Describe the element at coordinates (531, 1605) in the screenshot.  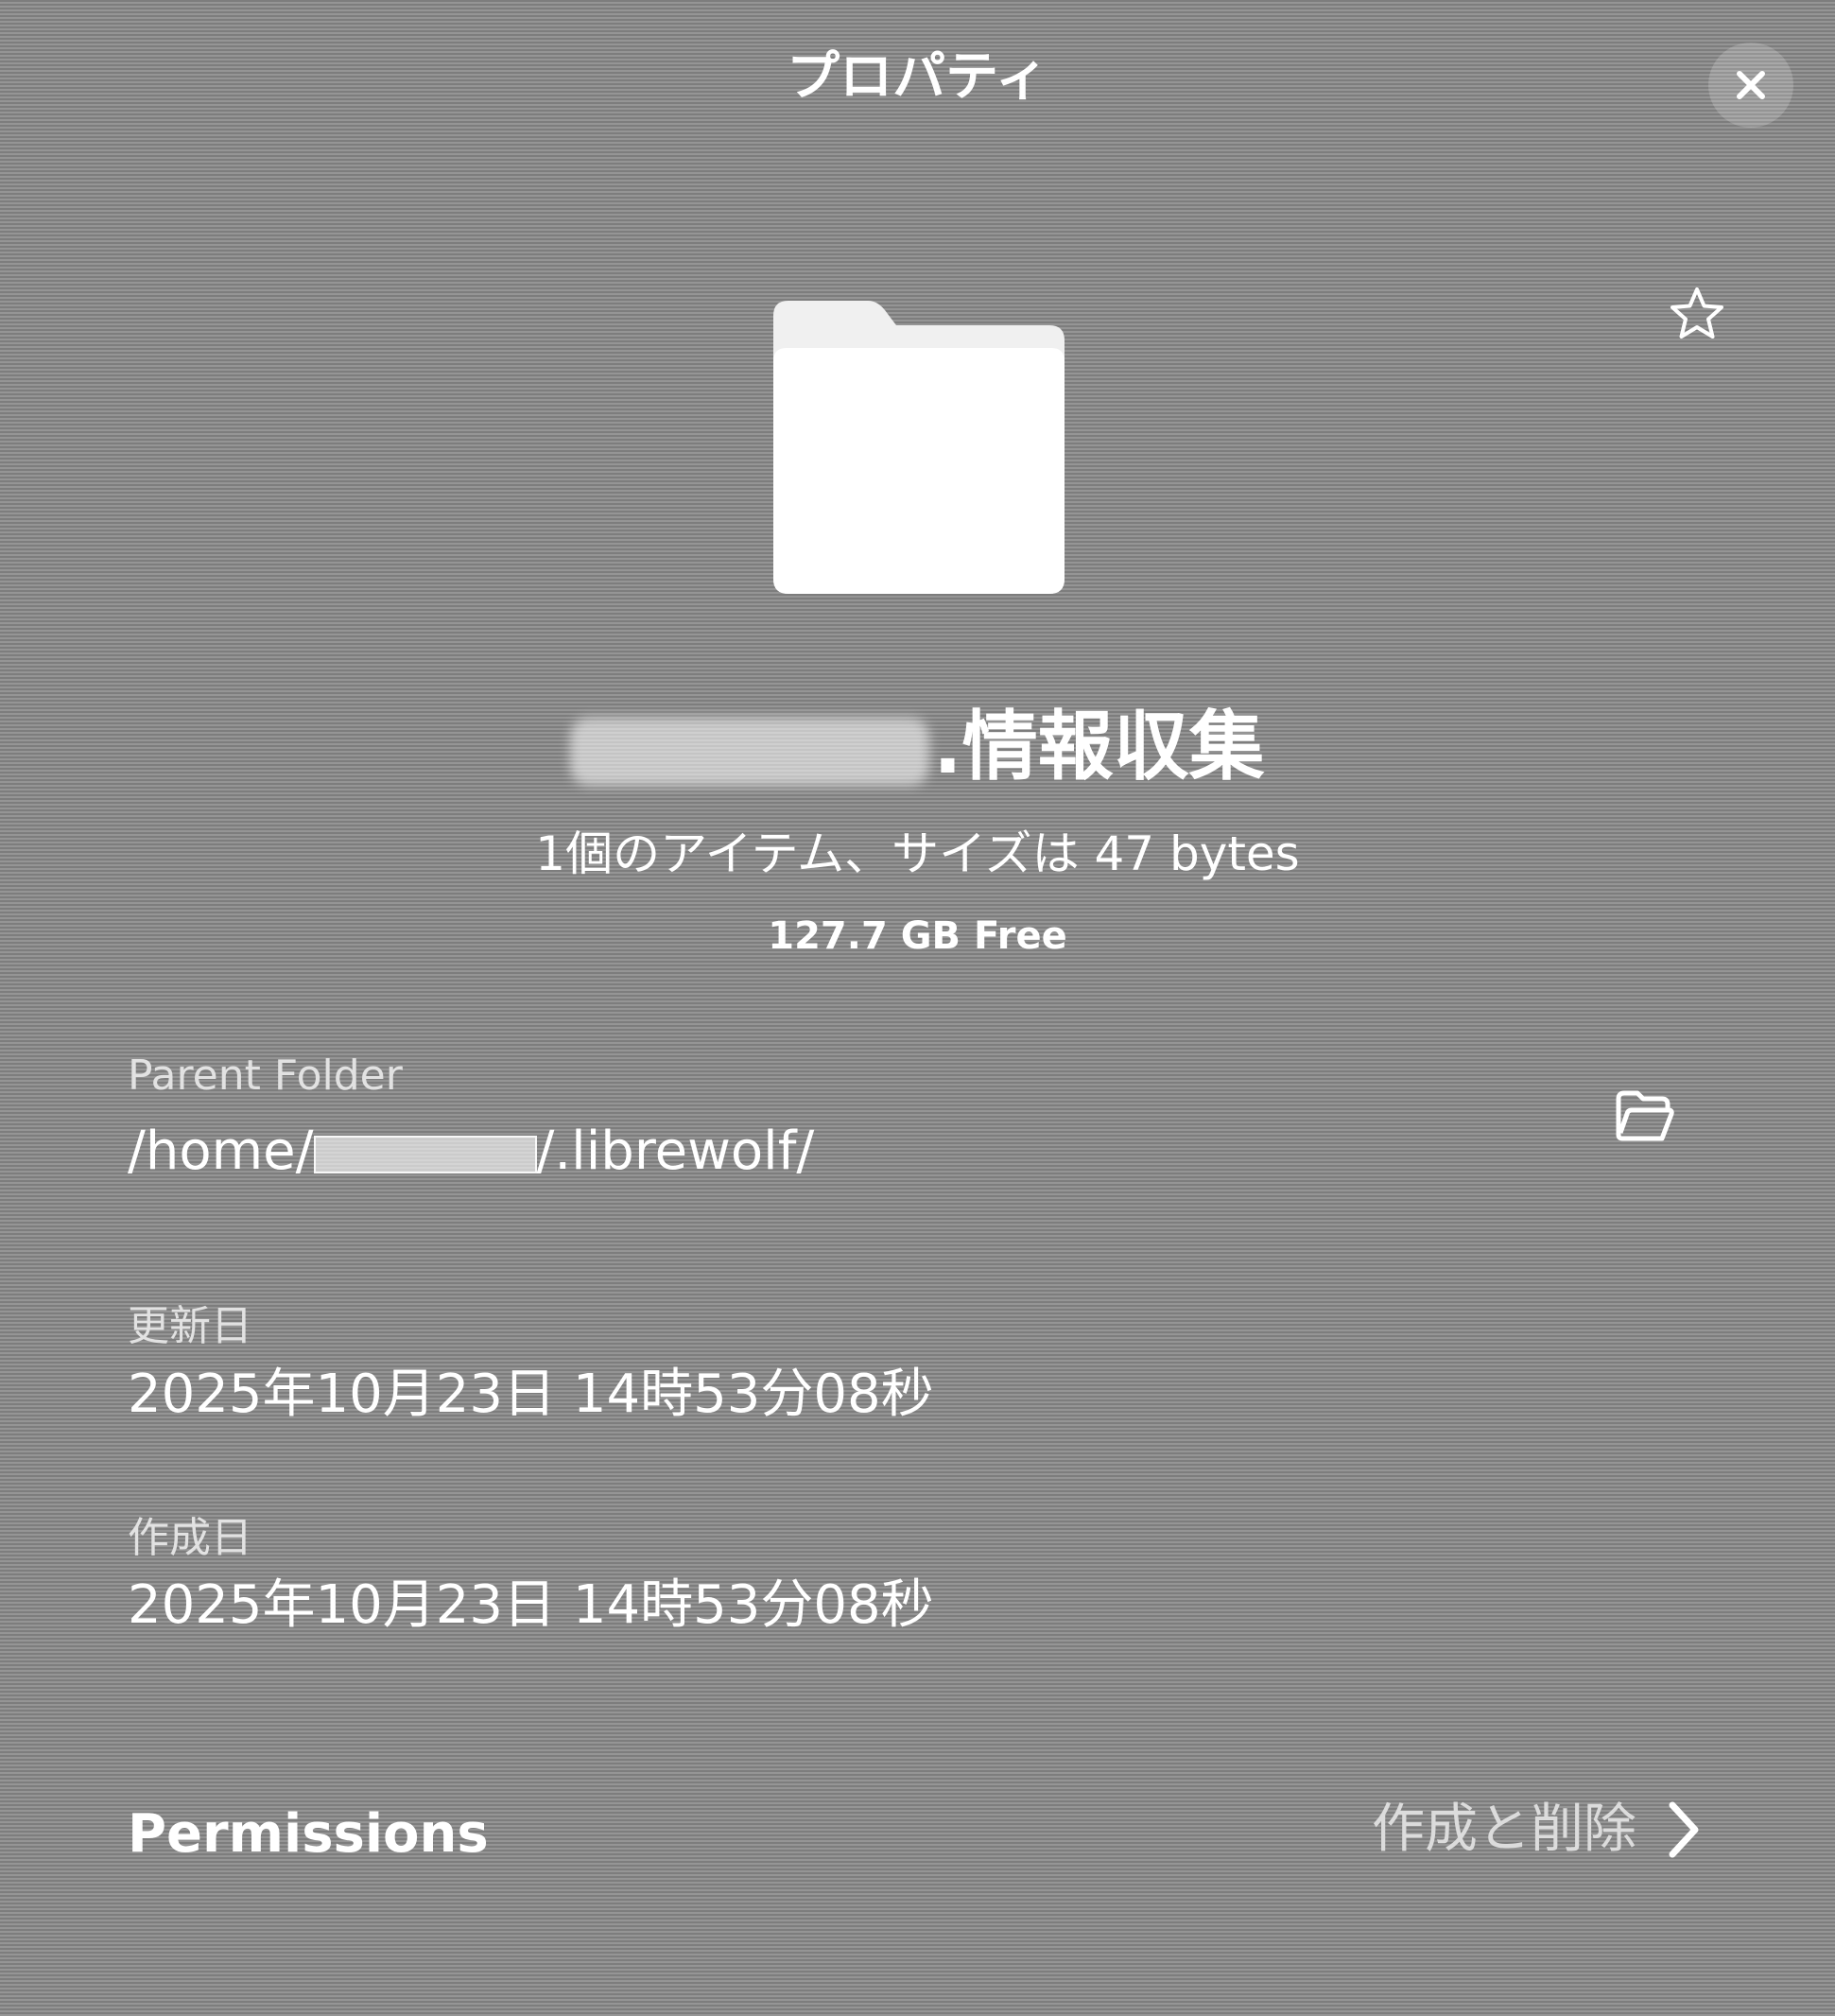
I see `created-value: 2025年10月23日 14時53分08秒` at that location.